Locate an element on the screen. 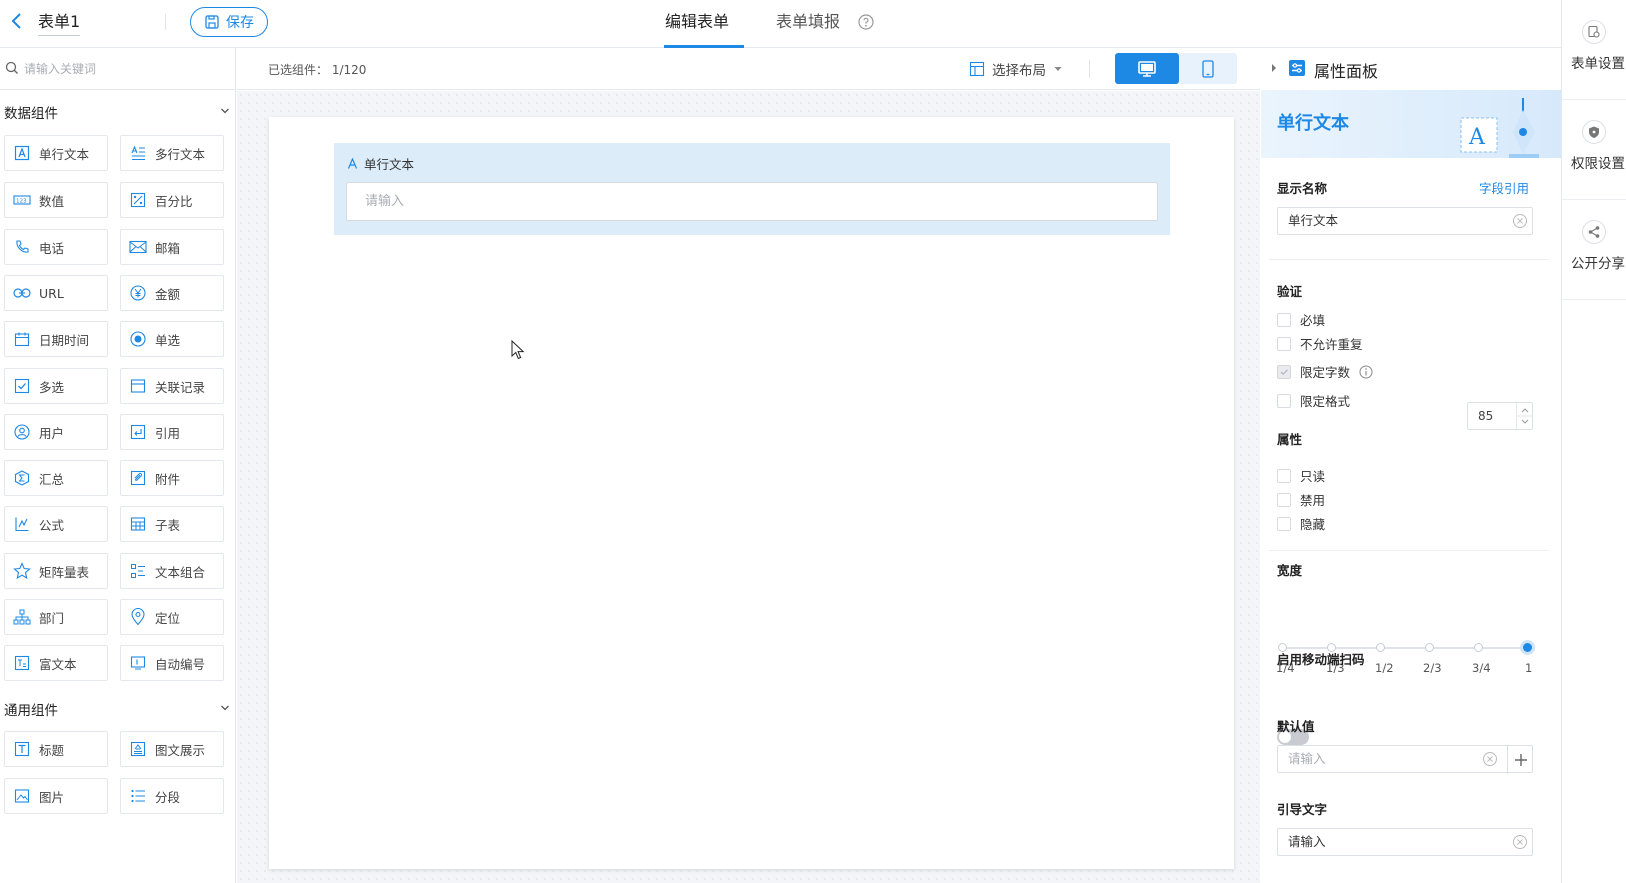 The height and width of the screenshot is (883, 1626). component-auto-number: 自动编号 is located at coordinates (172, 663).